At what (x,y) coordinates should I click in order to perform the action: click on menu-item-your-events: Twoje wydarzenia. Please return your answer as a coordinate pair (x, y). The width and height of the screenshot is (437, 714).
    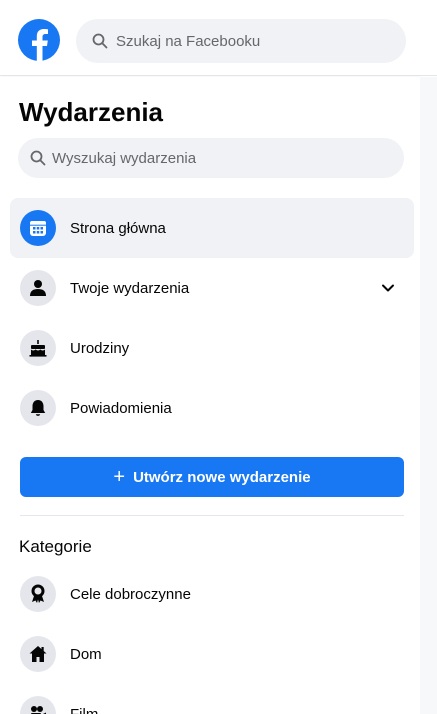
    Looking at the image, I should click on (212, 288).